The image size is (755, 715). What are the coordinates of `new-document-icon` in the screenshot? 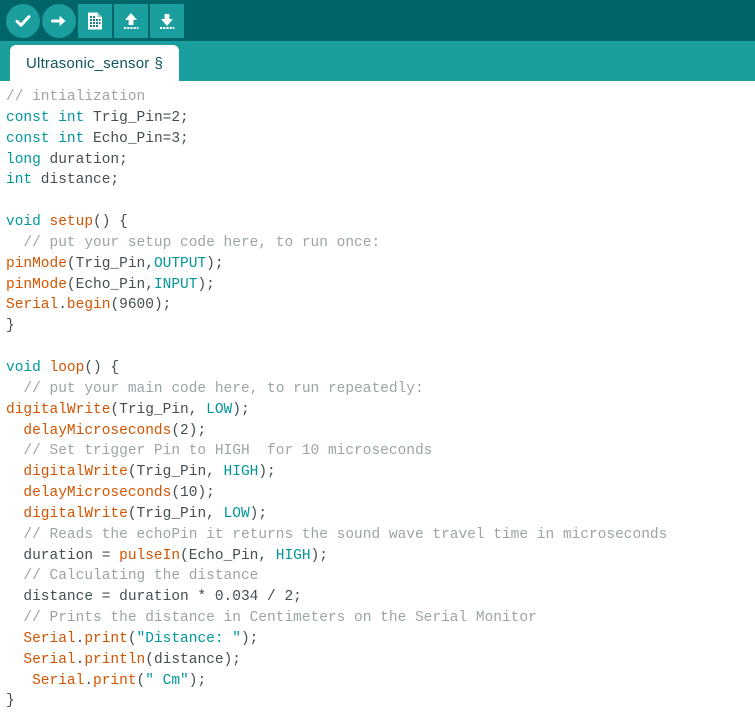 It's located at (95, 21).